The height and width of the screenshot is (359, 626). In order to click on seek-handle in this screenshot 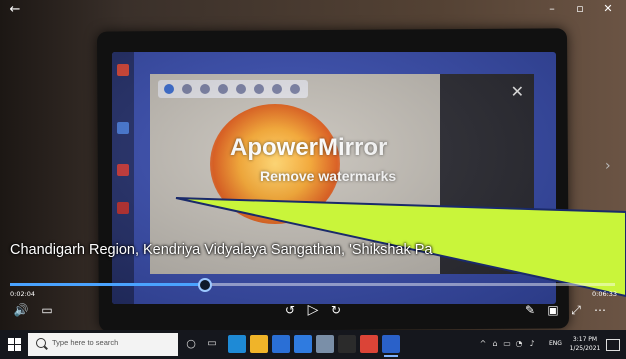, I will do `click(204, 285)`.